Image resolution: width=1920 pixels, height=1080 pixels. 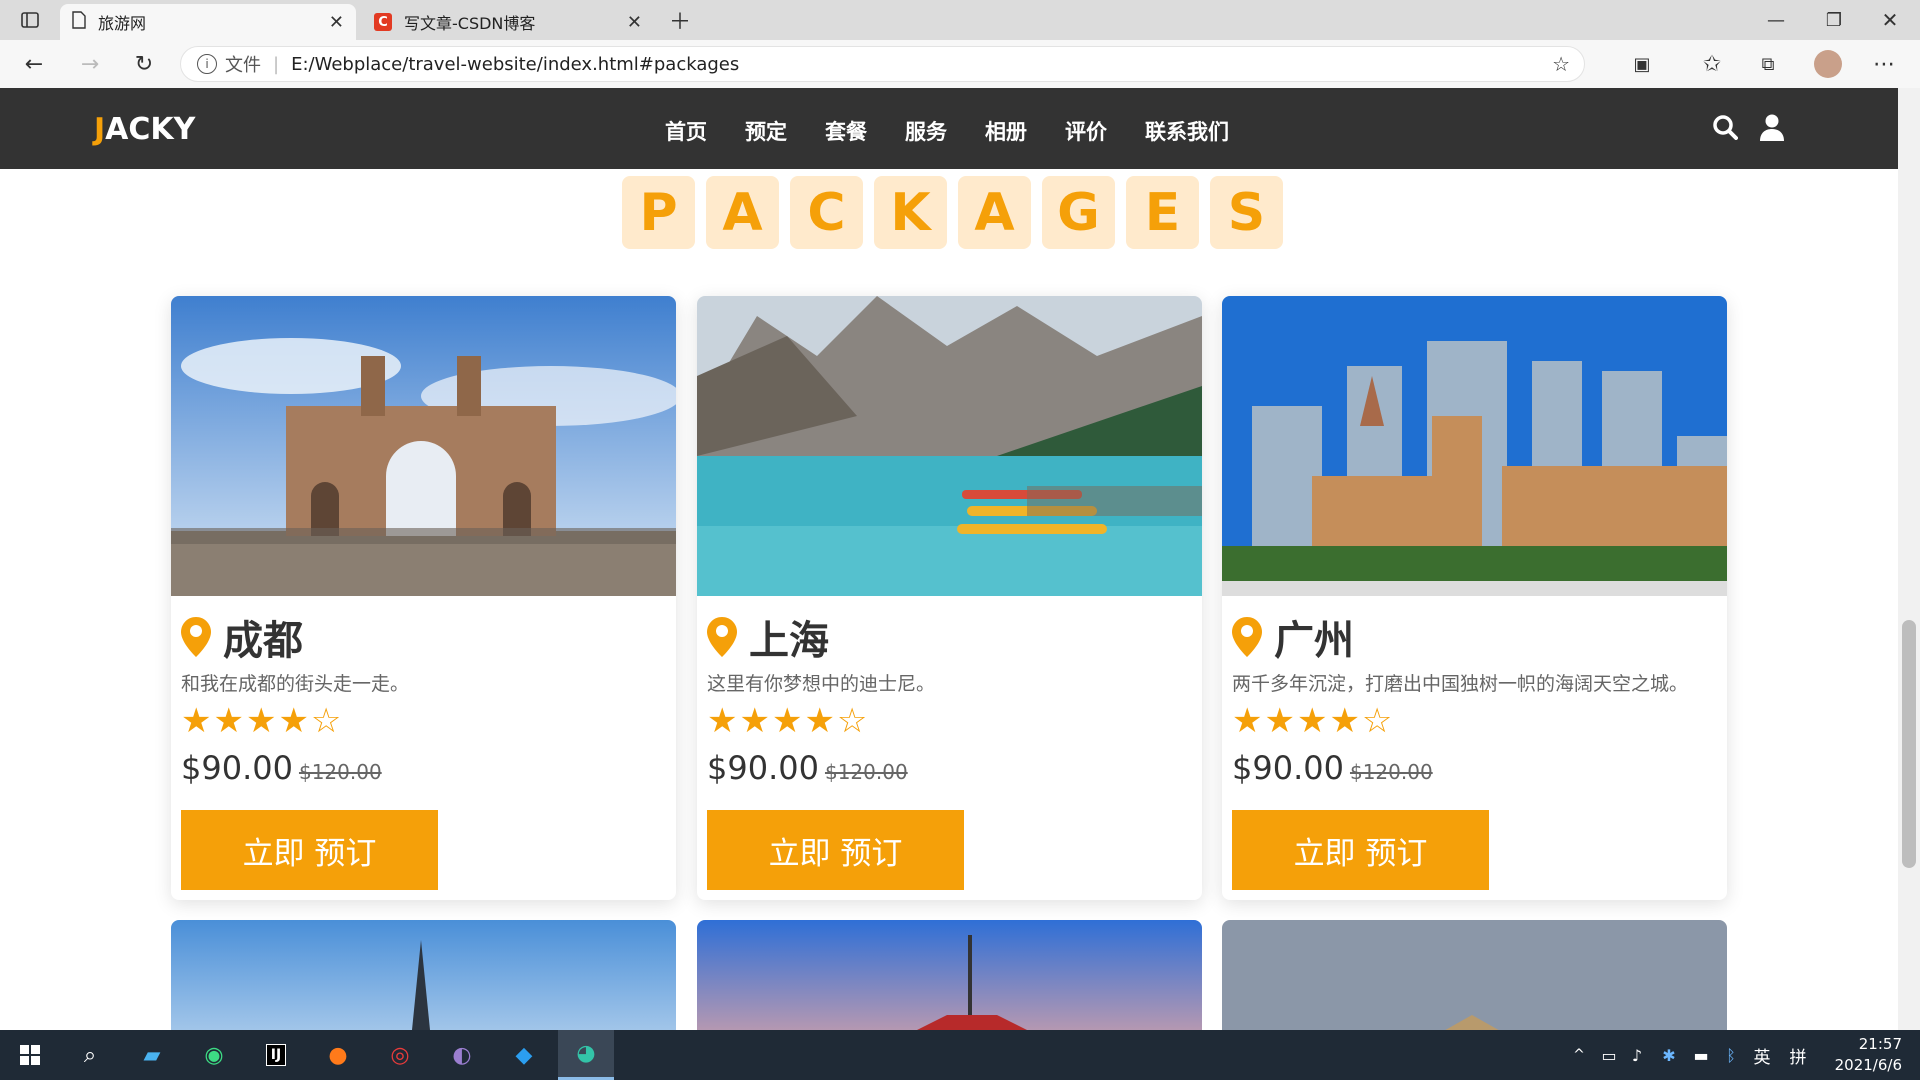 I want to click on package-description: 和我在成都的街头走一走。, so click(x=295, y=684).